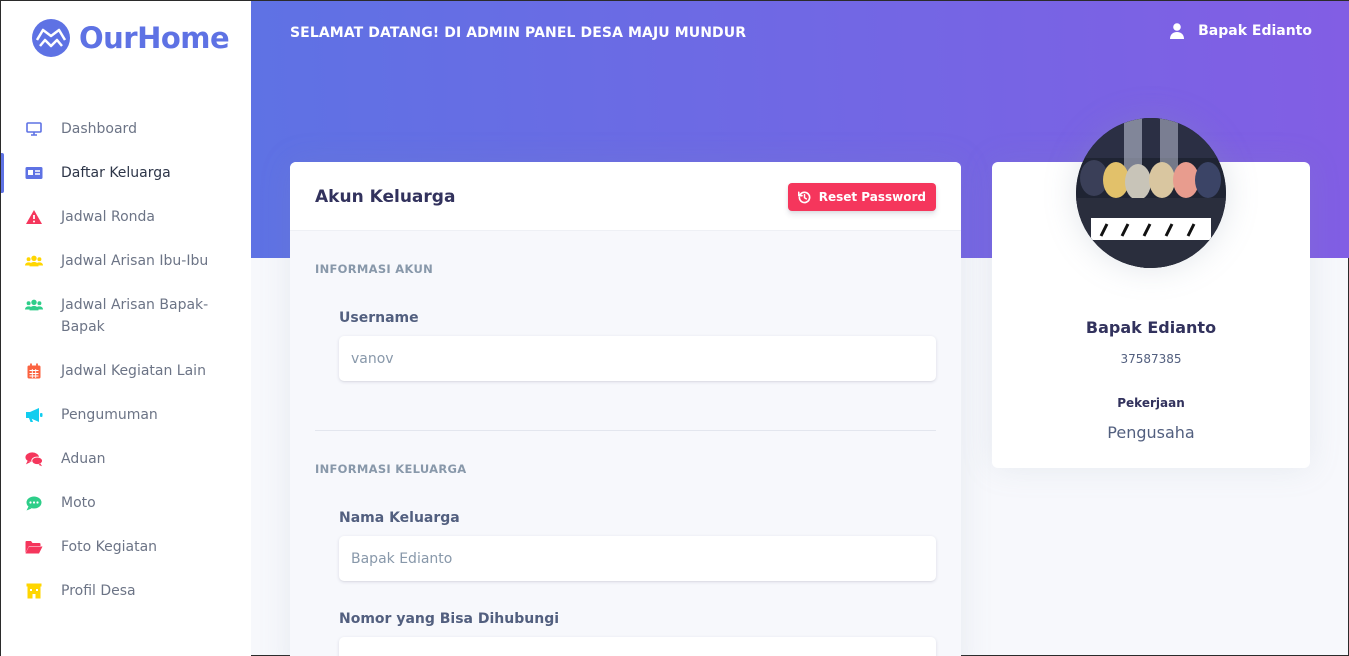 The height and width of the screenshot is (656, 1349). Describe the element at coordinates (78, 503) in the screenshot. I see `sidebar-item-label: Moto` at that location.